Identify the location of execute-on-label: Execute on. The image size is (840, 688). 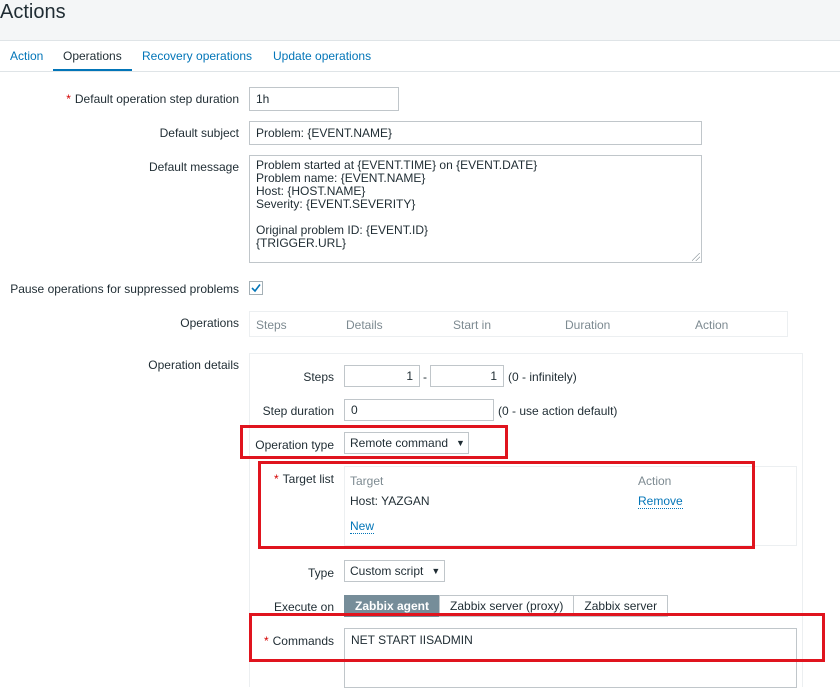
(303, 607).